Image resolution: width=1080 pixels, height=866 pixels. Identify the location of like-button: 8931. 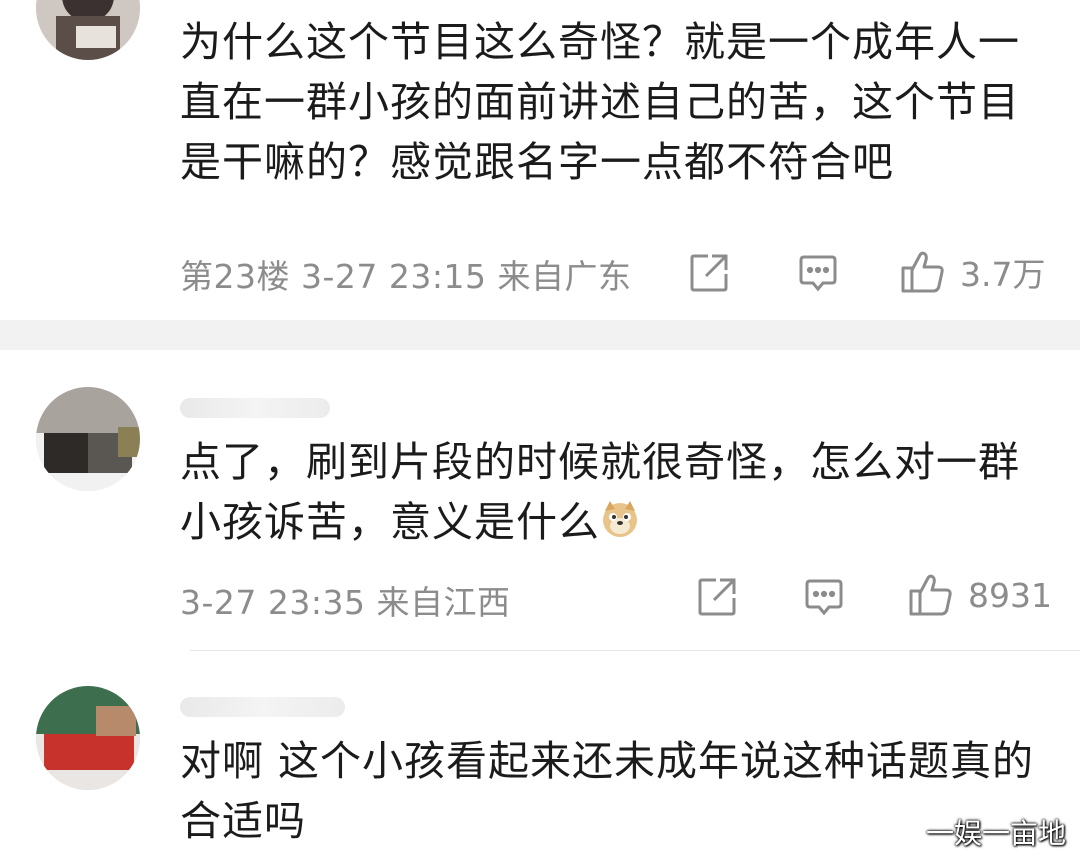
(980, 595).